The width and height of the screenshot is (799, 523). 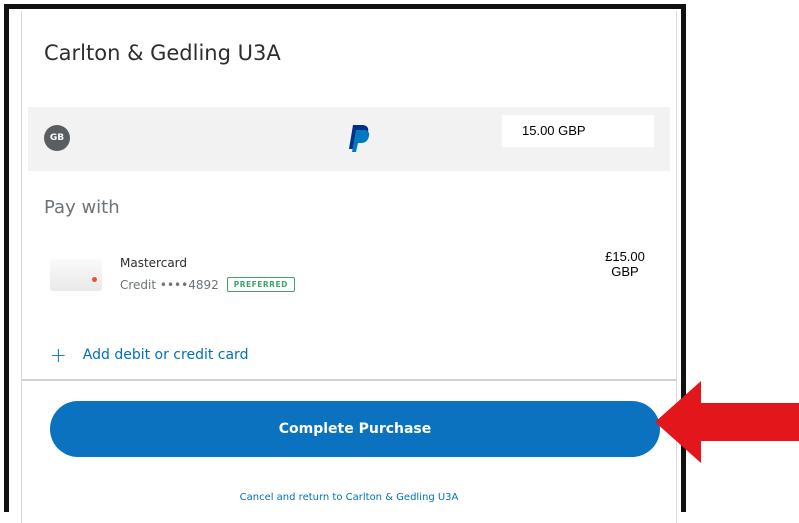 What do you see at coordinates (625, 256) in the screenshot?
I see `card-amount-value: £15.00` at bounding box center [625, 256].